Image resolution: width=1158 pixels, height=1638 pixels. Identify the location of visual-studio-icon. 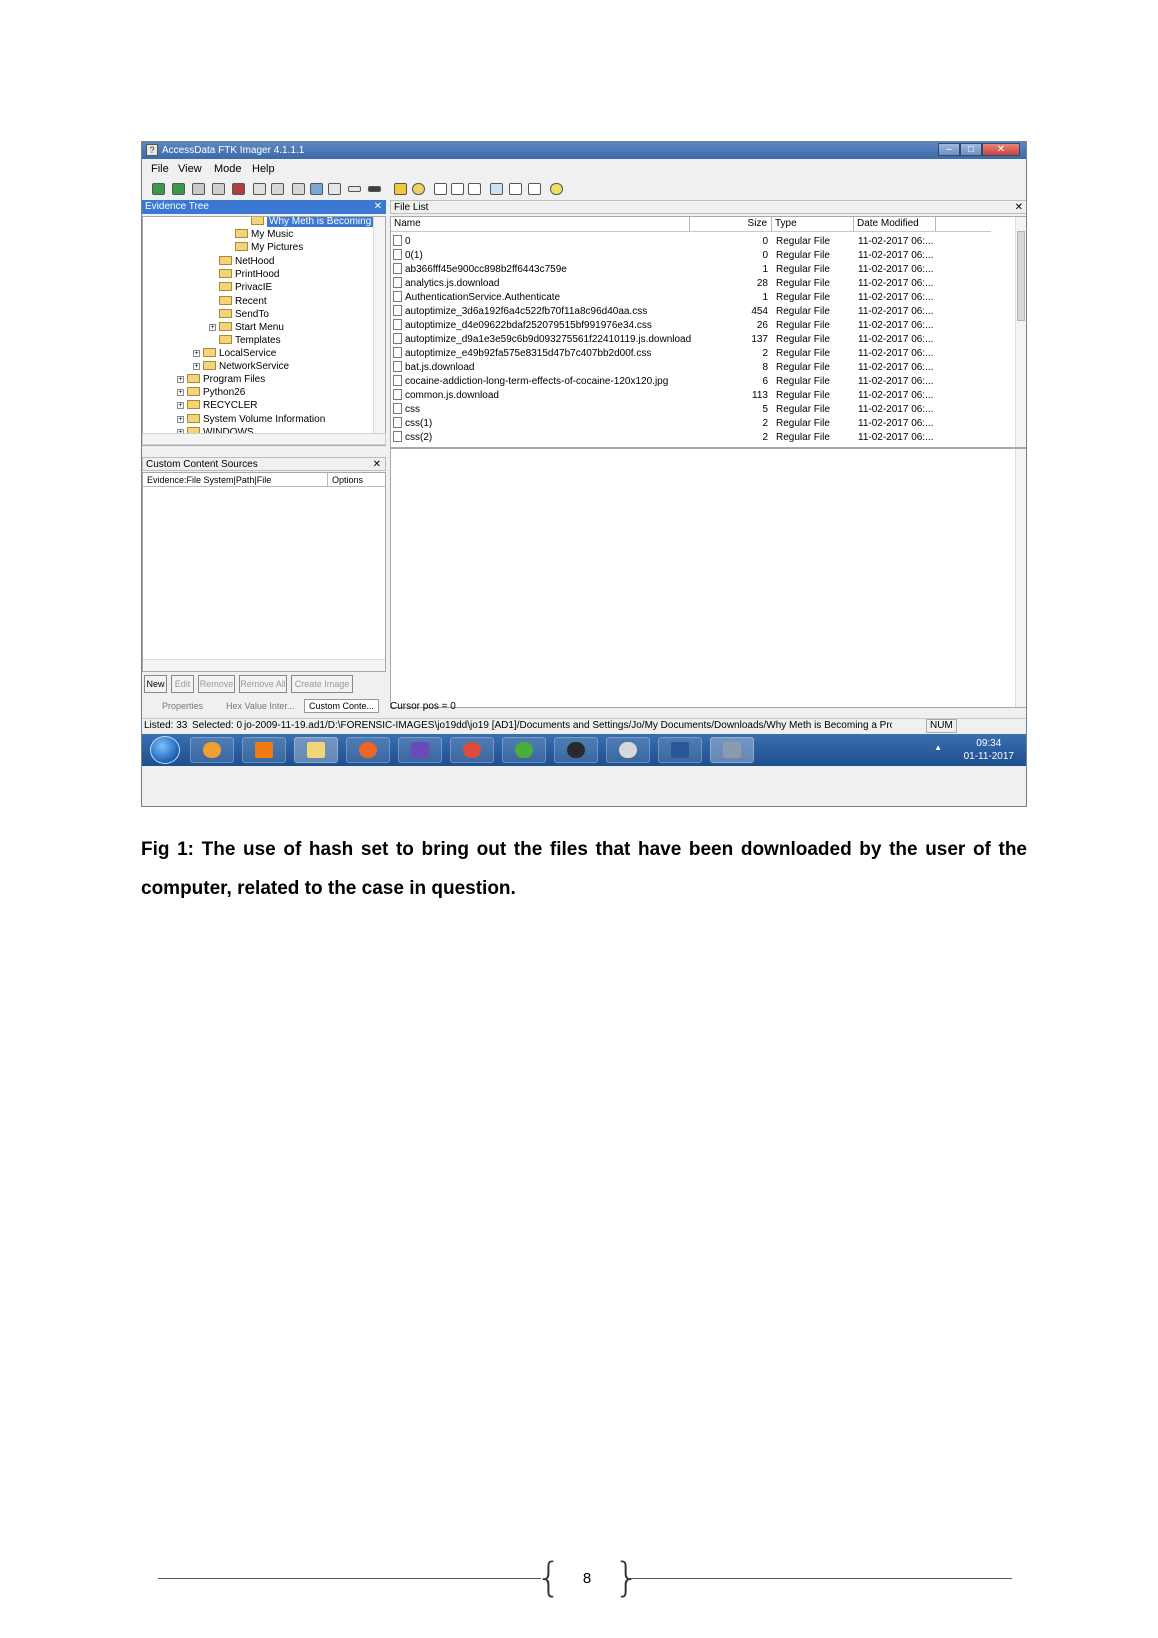
(420, 750).